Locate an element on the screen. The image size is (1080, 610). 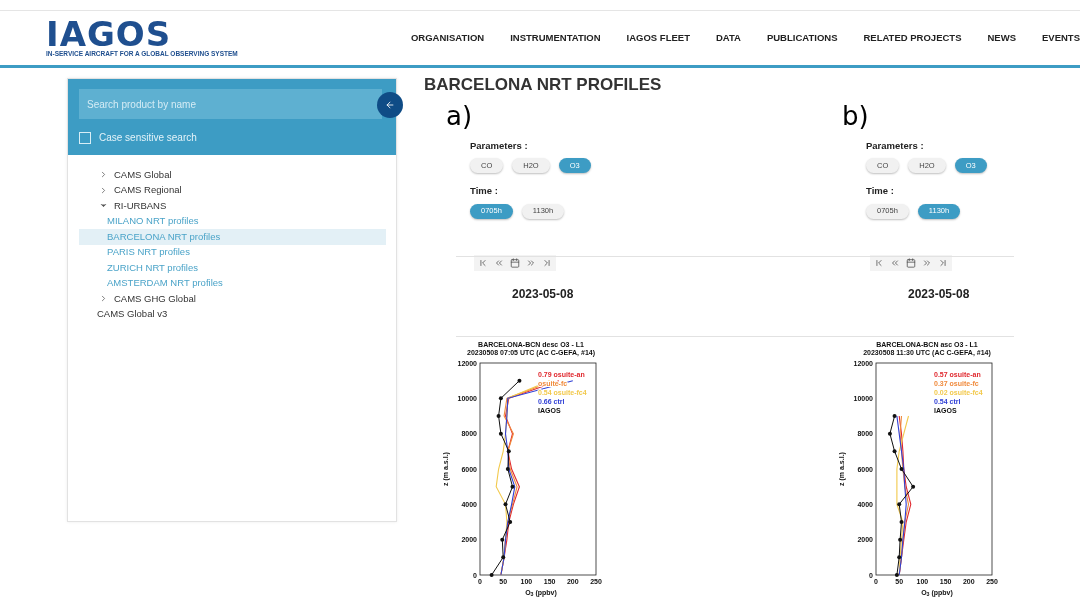
nav-link: DATA is located at coordinates (728, 38).